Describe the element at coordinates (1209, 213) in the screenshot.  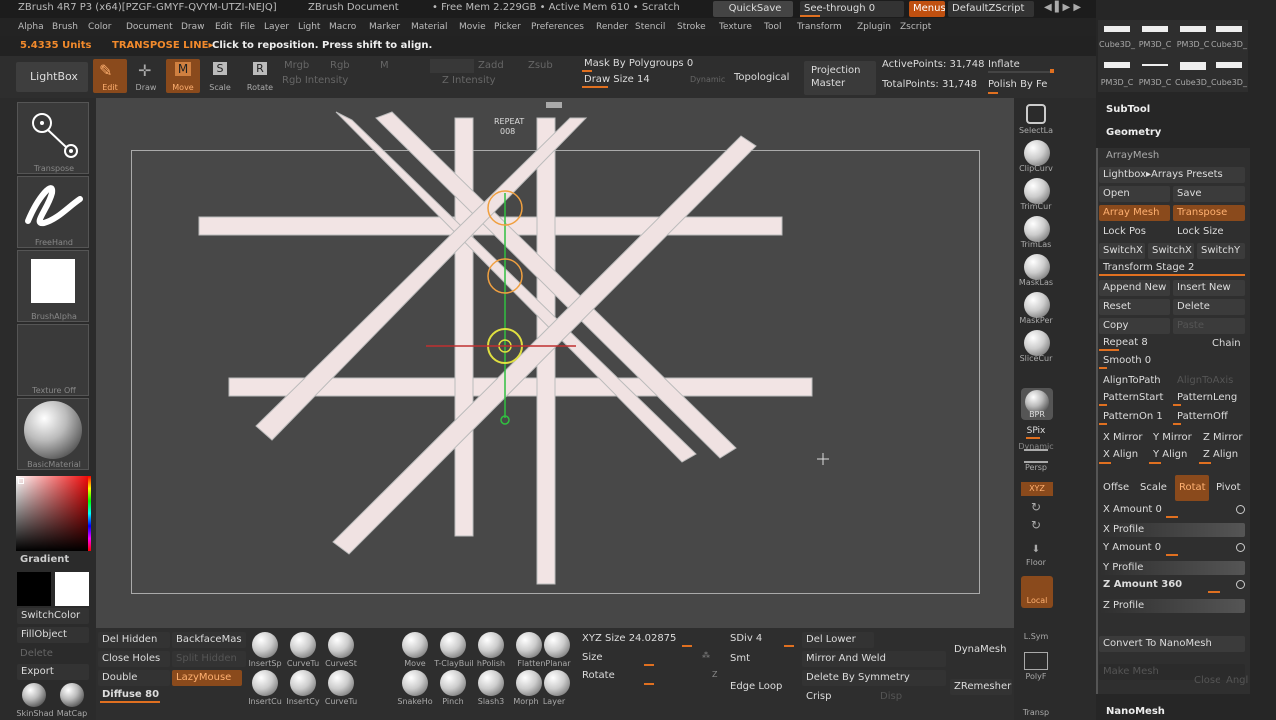
I see `transpose-toggle: Transpose` at that location.